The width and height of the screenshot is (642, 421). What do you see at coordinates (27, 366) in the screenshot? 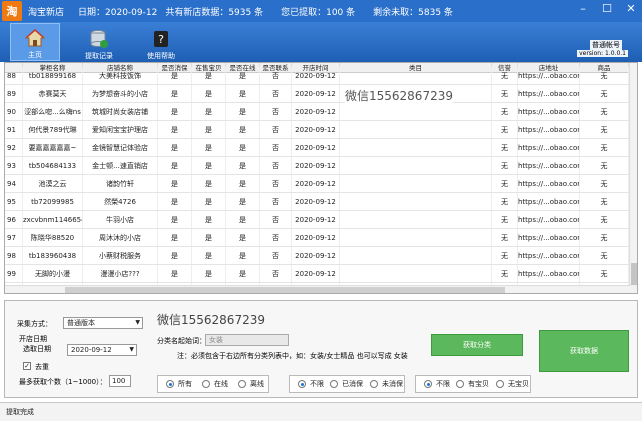
I see `dedupe-checkbox: ✓` at bounding box center [27, 366].